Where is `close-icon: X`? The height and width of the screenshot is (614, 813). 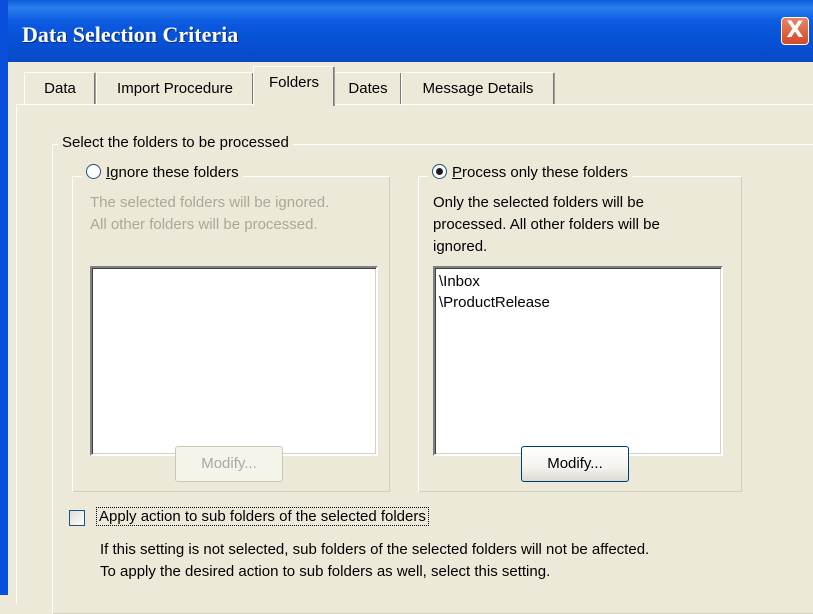
close-icon: X is located at coordinates (795, 30).